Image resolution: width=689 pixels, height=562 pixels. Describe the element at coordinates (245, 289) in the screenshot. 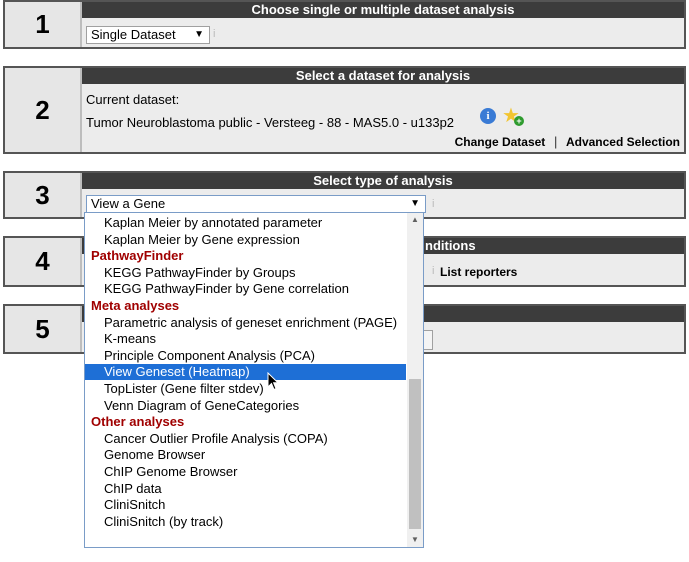

I see `dropdown-option: KEGG PathwayFinder by Gene correlation` at that location.